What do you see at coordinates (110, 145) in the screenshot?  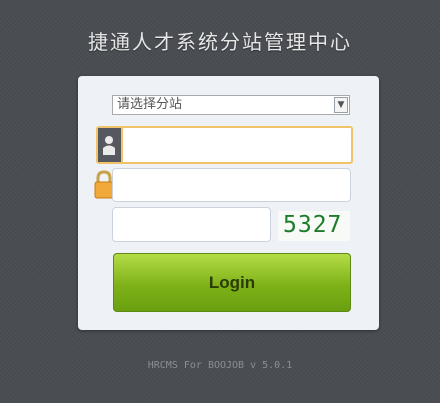 I see `user-icon` at bounding box center [110, 145].